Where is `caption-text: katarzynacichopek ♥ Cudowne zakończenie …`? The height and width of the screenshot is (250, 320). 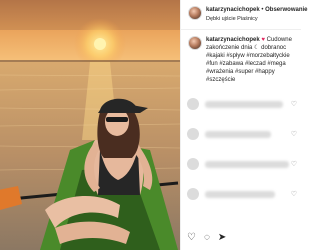 caption-text: katarzynacichopek ♥ Cudowne zakończenie … is located at coordinates (252, 60).